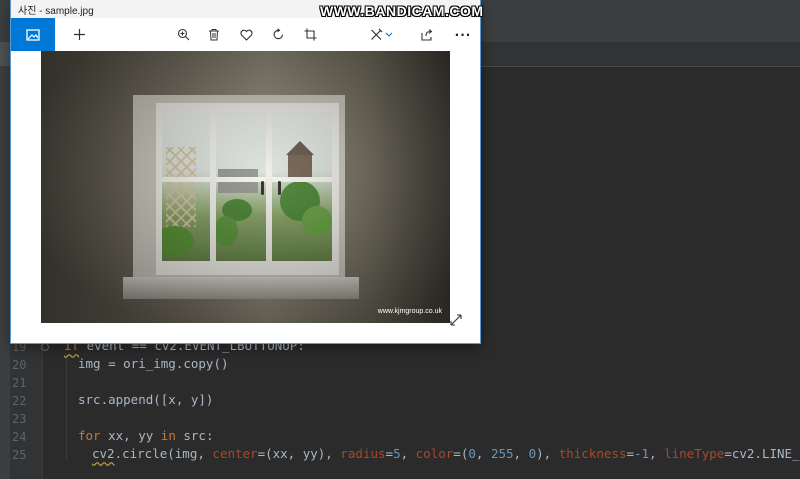 The width and height of the screenshot is (800, 479). I want to click on rotate-icon, so click(278, 34).